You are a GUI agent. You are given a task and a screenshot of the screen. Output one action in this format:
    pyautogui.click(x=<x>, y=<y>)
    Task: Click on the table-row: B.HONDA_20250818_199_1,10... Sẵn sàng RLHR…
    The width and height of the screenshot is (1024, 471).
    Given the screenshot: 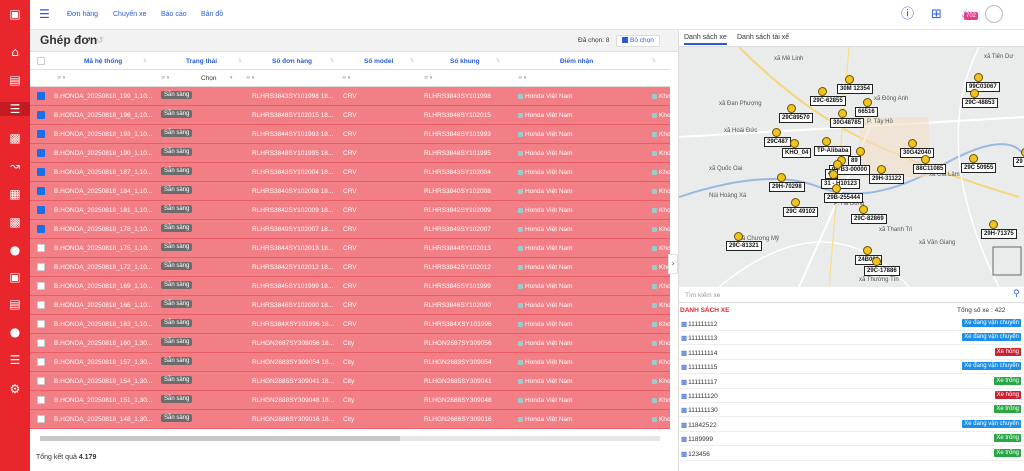 What is the action you would take?
    pyautogui.click(x=350, y=96)
    